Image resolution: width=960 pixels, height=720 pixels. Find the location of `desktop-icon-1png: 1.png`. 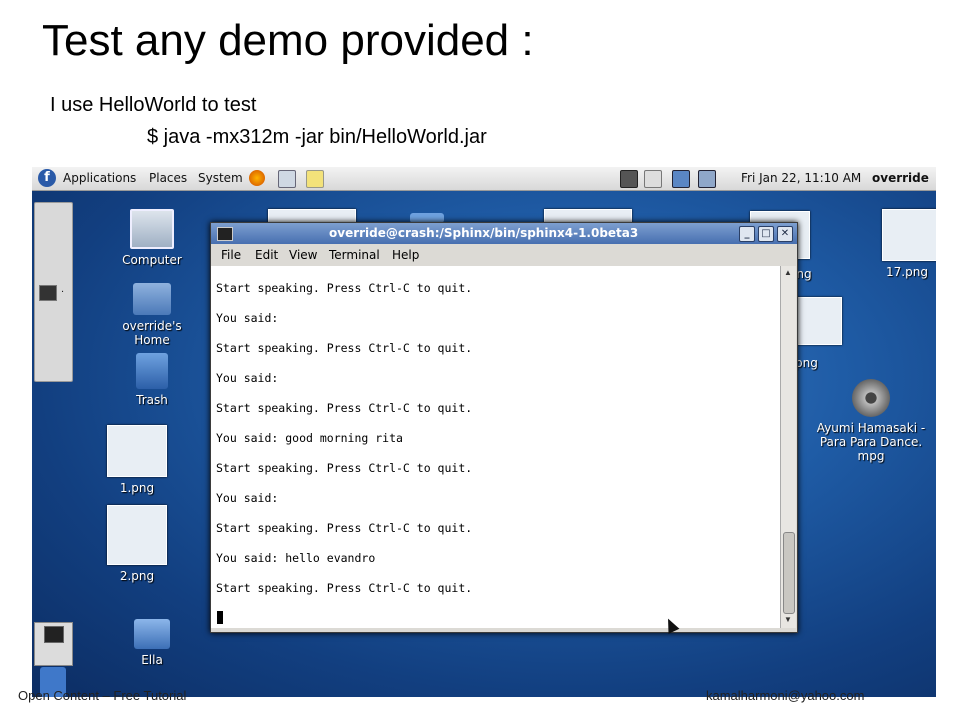

desktop-icon-1png: 1.png is located at coordinates (137, 460).